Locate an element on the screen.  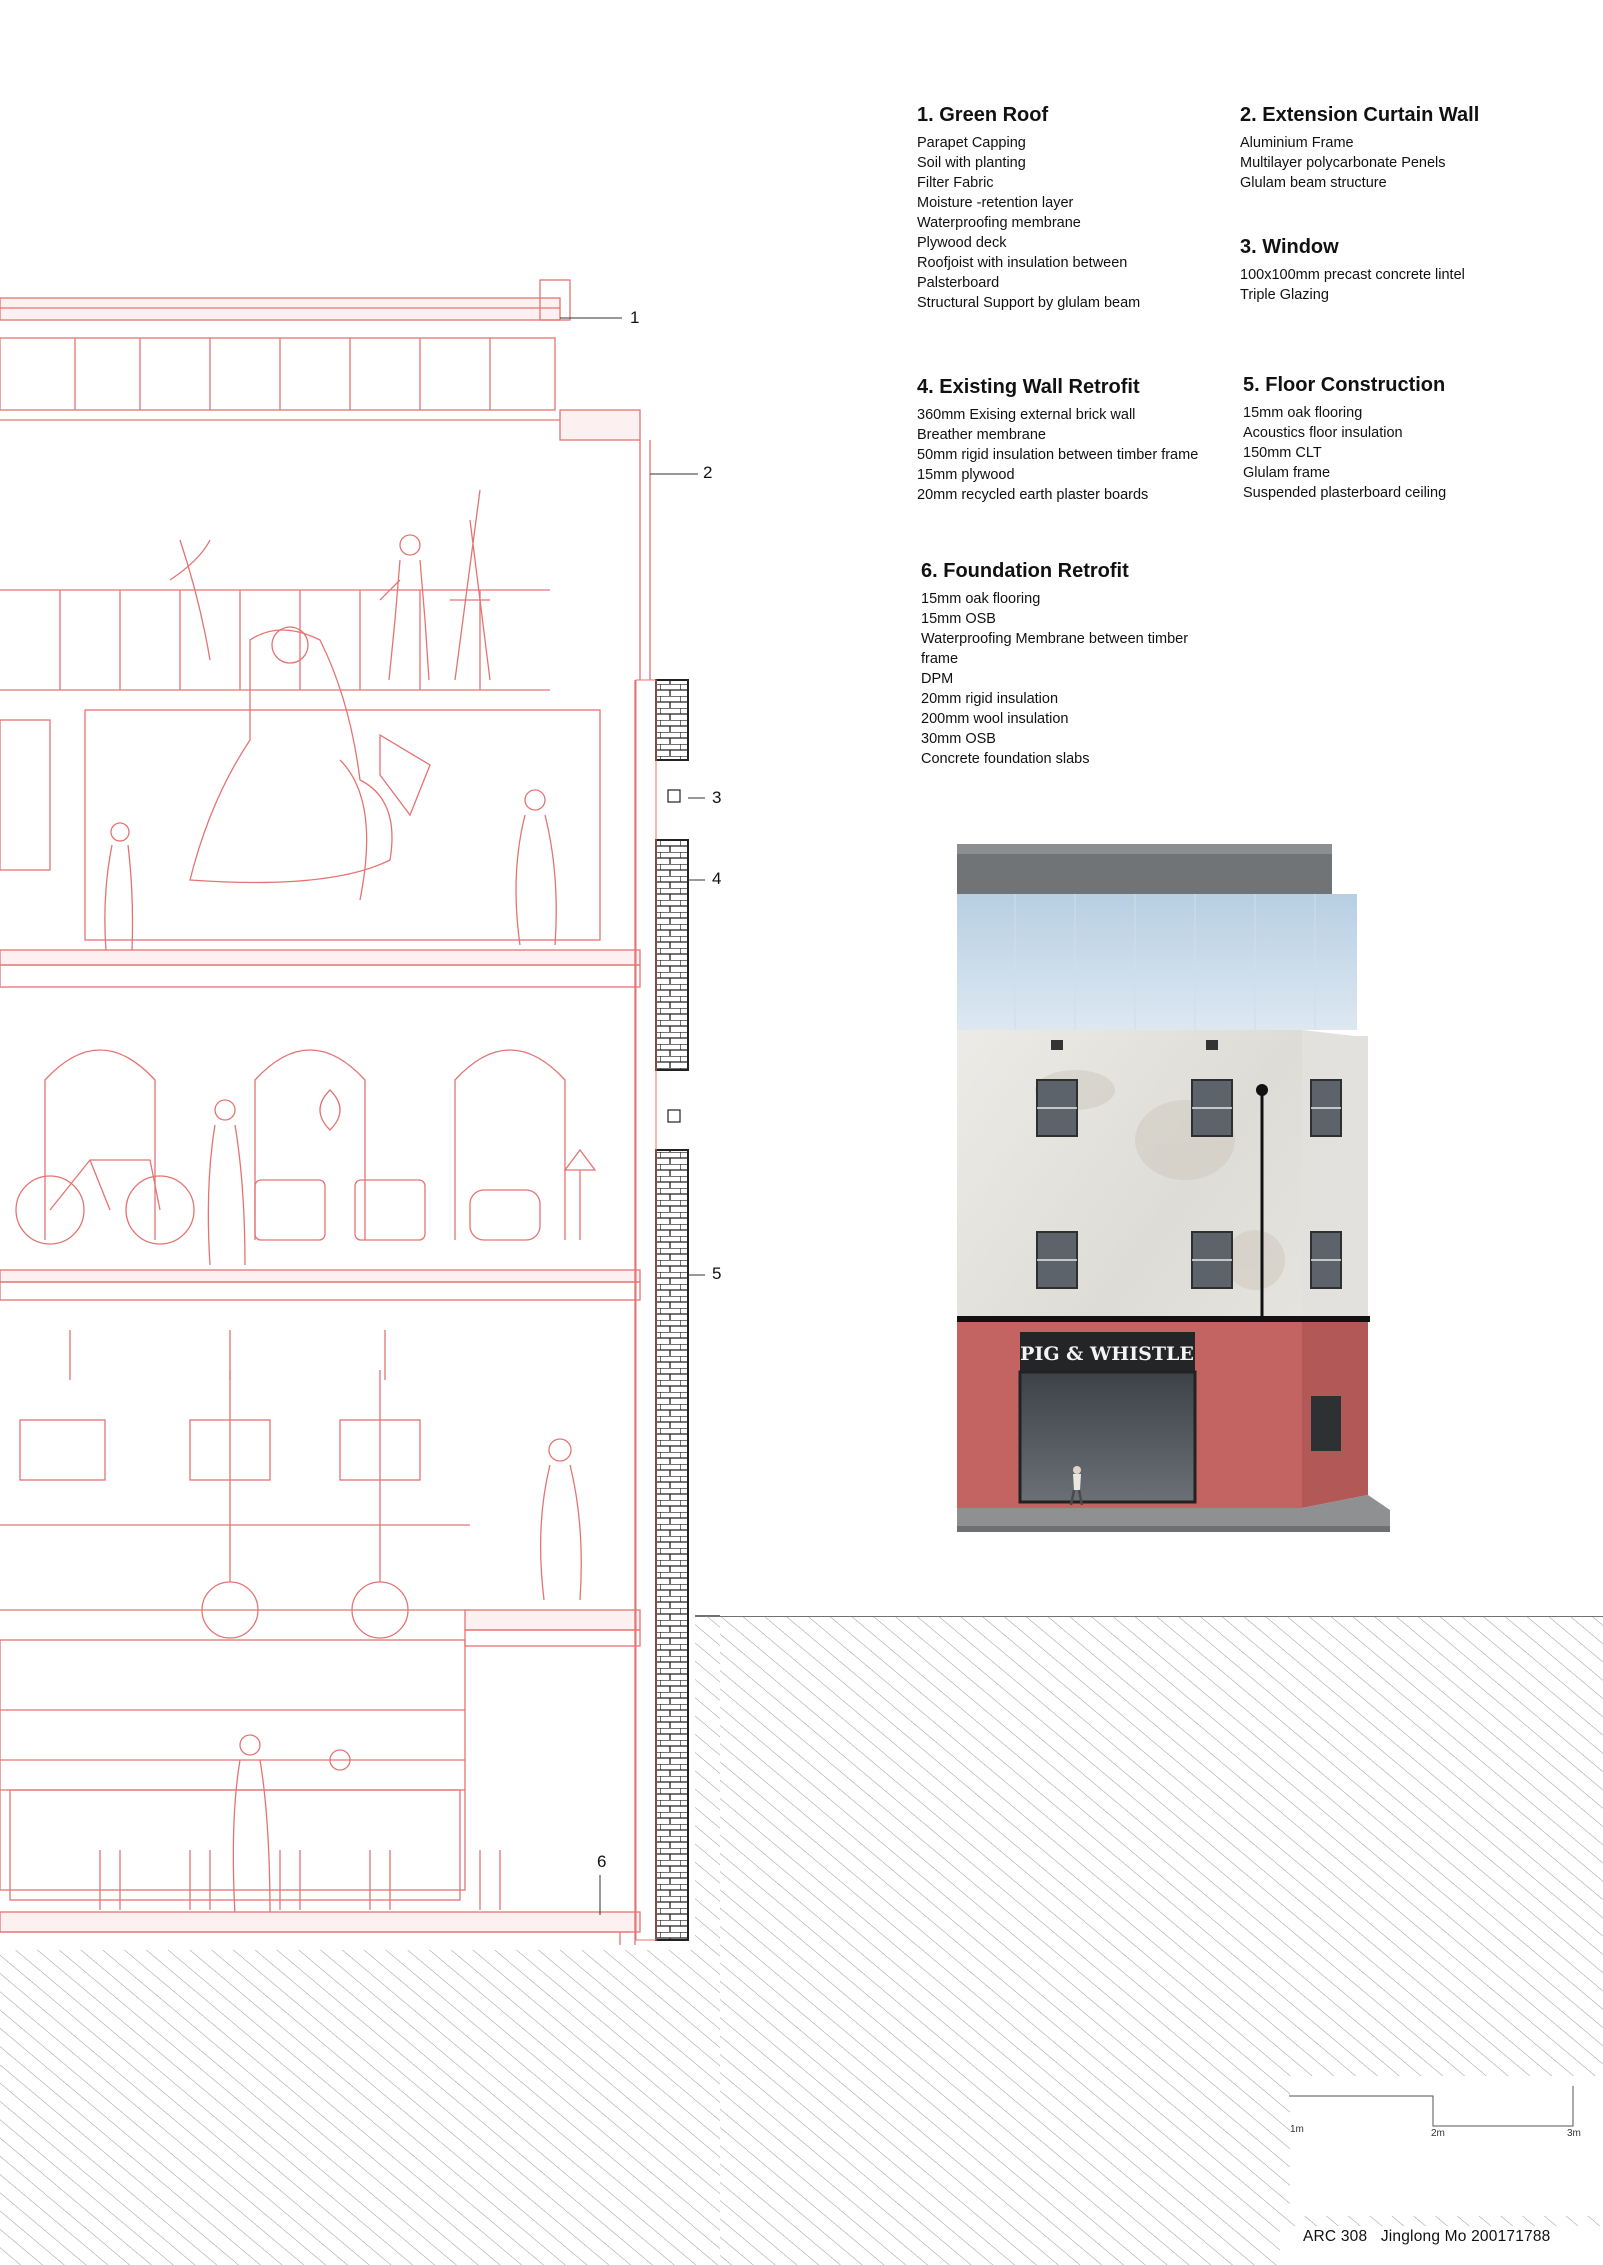
spec-item: Multilayer polycarbonate Penels is located at coordinates (1343, 163).